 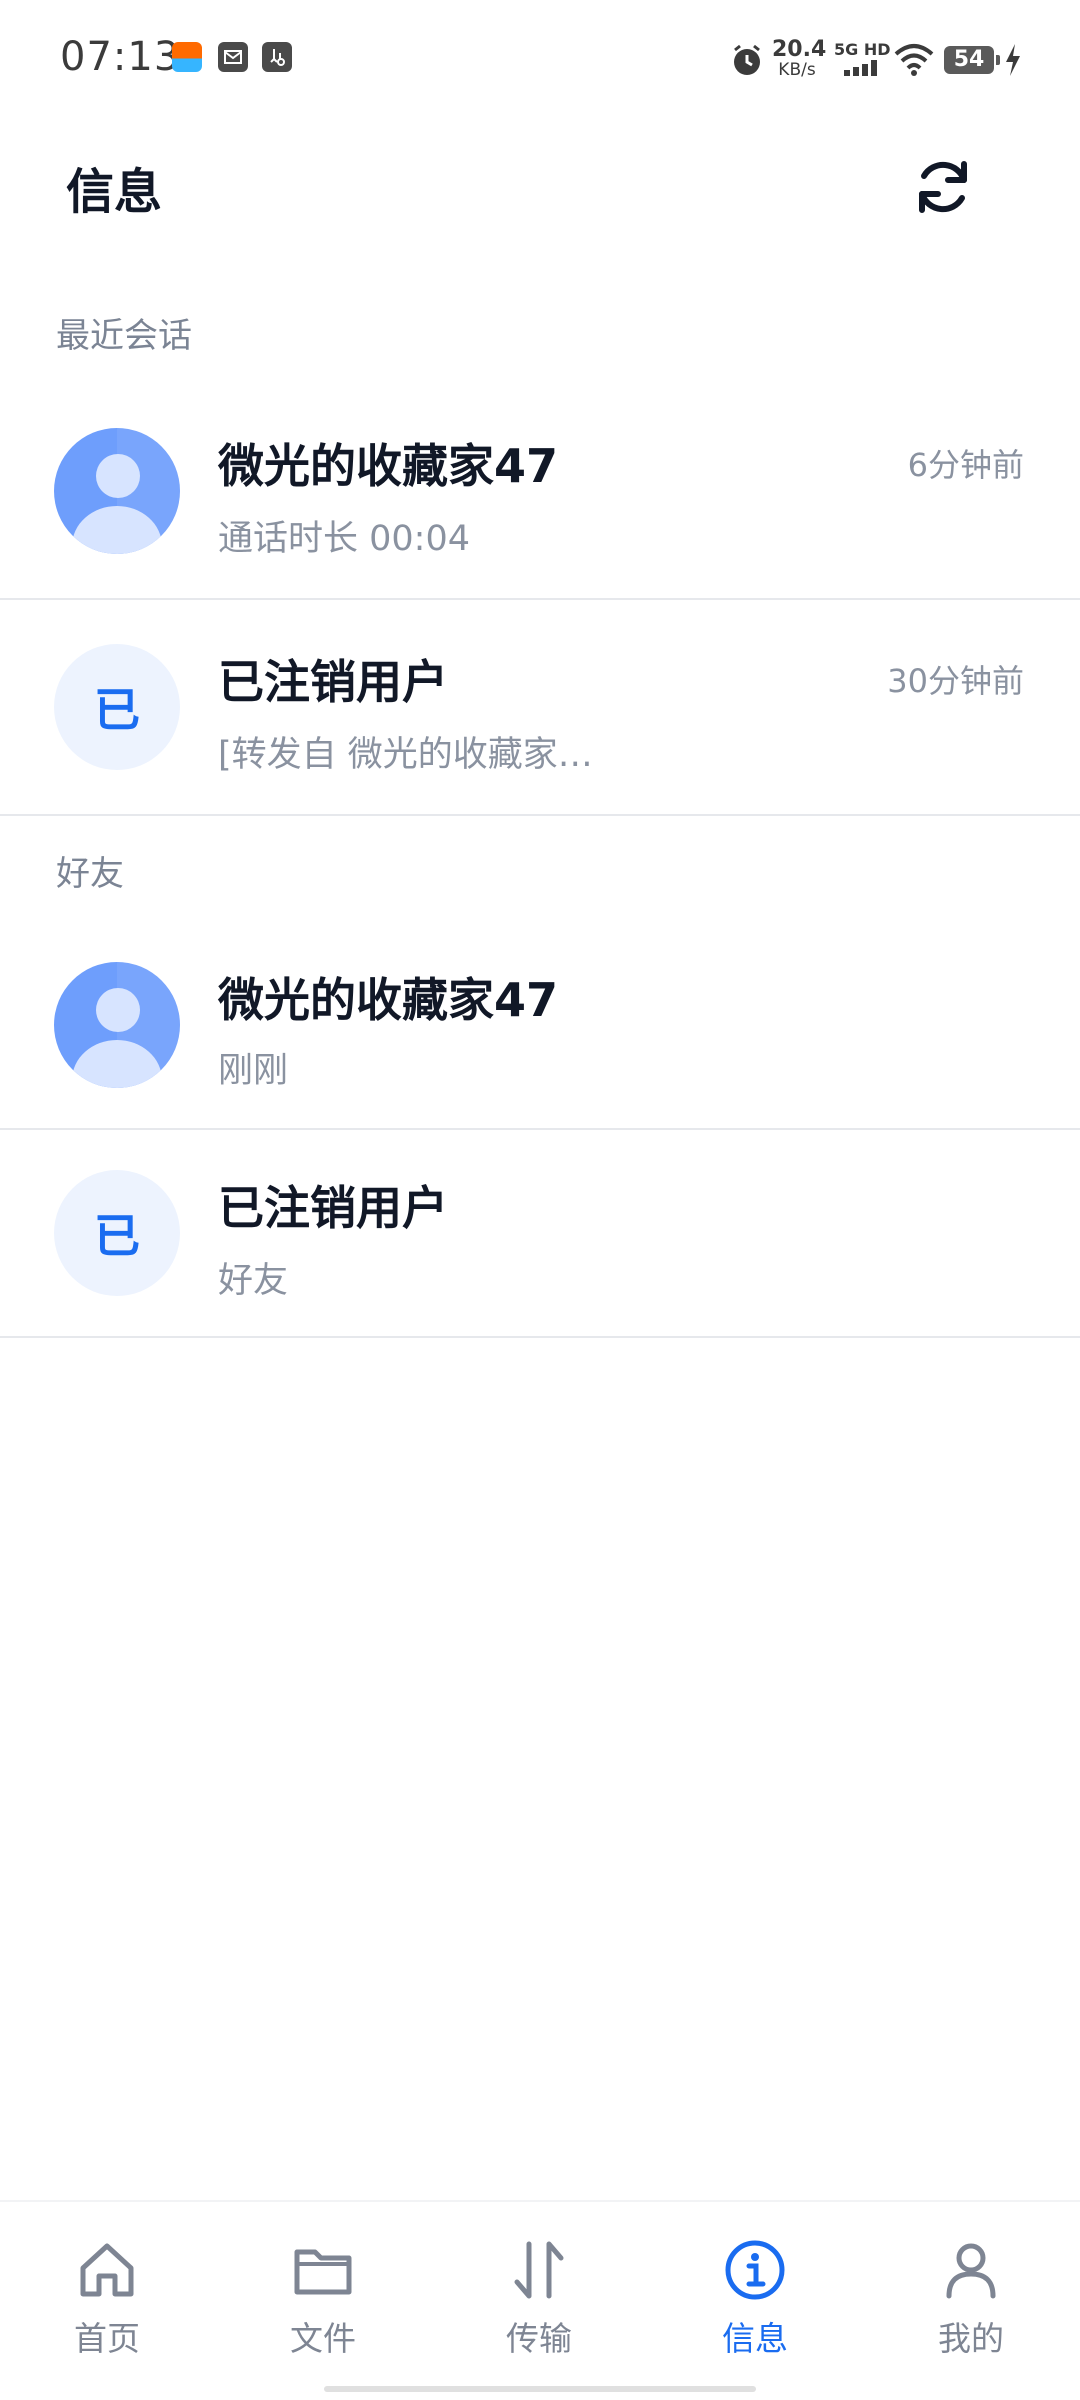 I want to click on home-indicator, so click(x=540, y=2389).